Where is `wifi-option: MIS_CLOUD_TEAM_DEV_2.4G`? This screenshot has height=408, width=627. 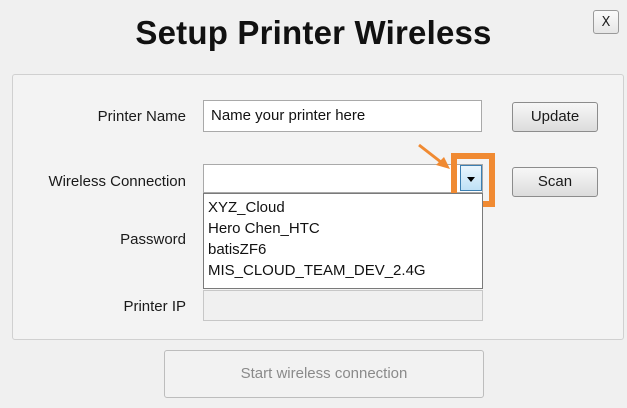
wifi-option: MIS_CLOUD_TEAM_DEV_2.4G is located at coordinates (343, 270).